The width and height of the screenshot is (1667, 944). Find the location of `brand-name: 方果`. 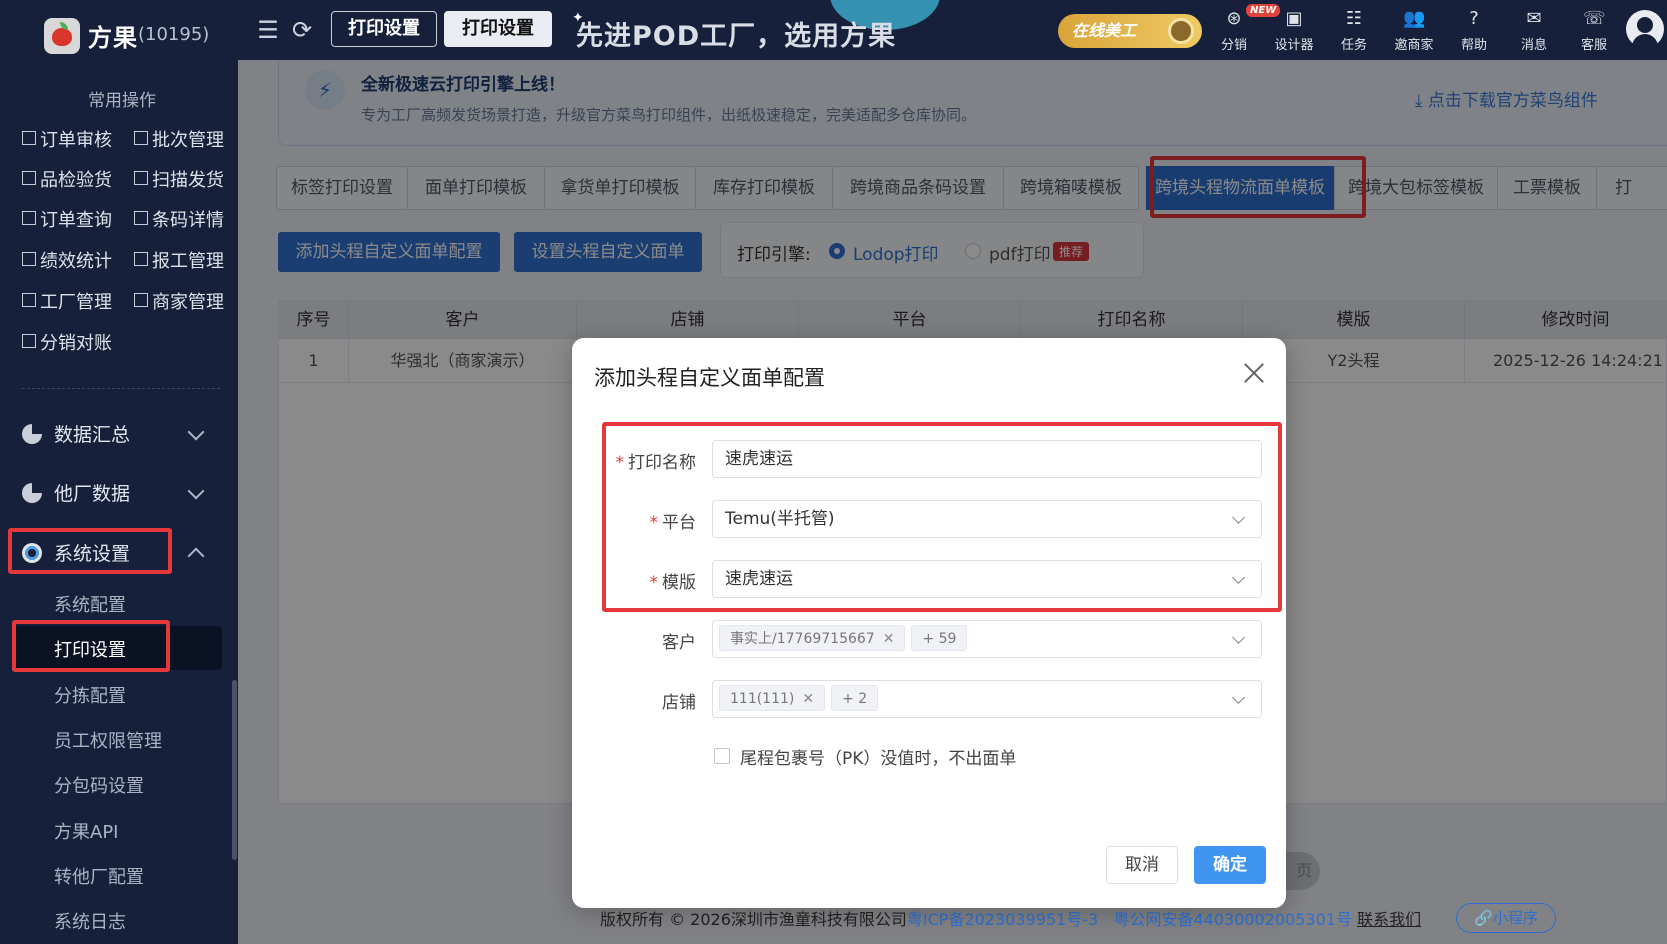

brand-name: 方果 is located at coordinates (113, 38).